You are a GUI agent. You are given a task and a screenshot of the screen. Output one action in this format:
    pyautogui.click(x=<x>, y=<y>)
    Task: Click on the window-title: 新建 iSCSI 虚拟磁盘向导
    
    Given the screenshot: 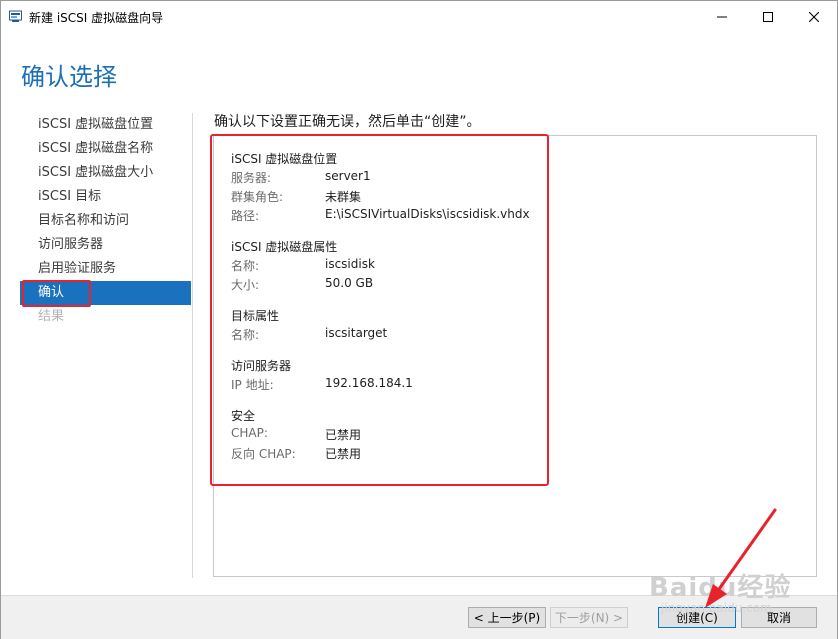 What is the action you would take?
    pyautogui.click(x=96, y=18)
    